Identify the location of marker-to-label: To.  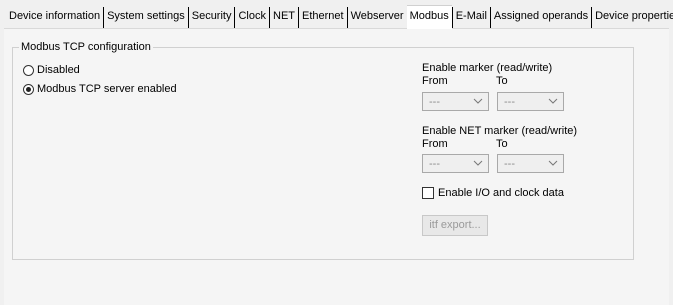
(502, 81).